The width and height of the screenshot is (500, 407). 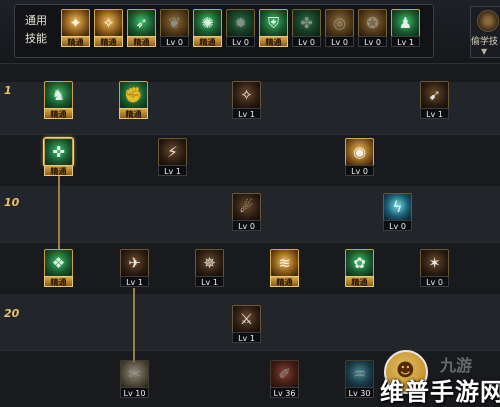 I want to click on watermark-text: 维普手游网, so click(x=440, y=392).